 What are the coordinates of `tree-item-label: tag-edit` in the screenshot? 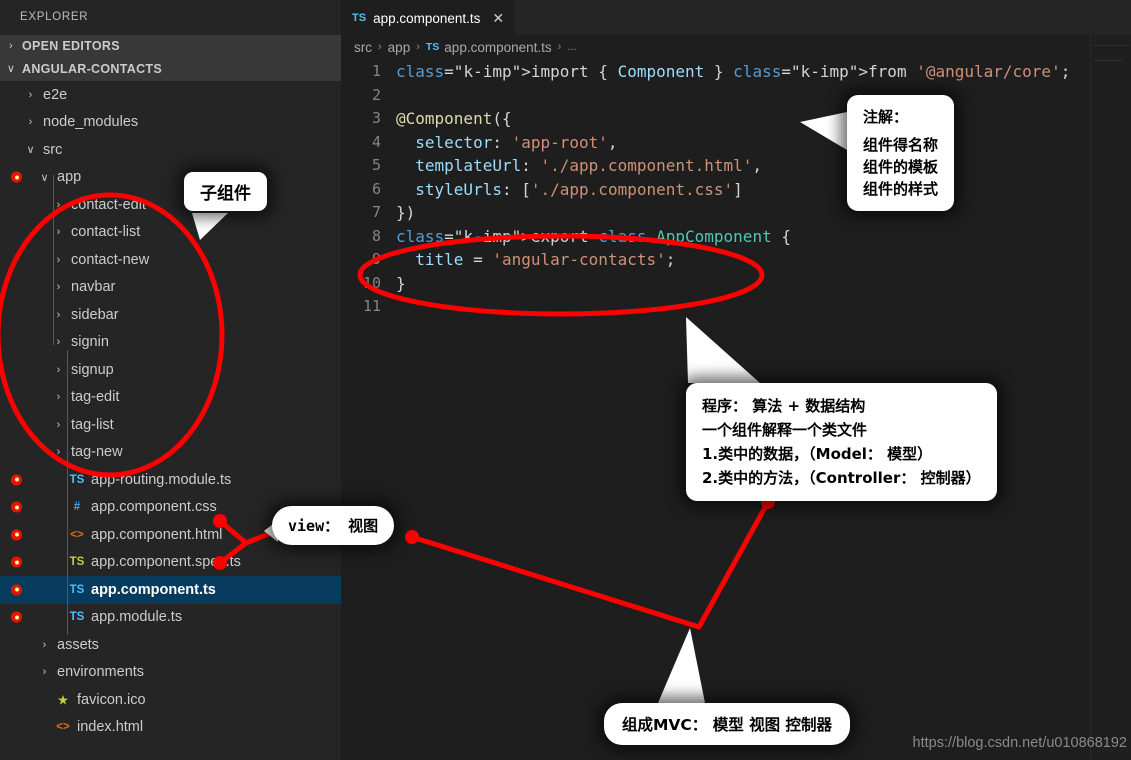 It's located at (95, 397).